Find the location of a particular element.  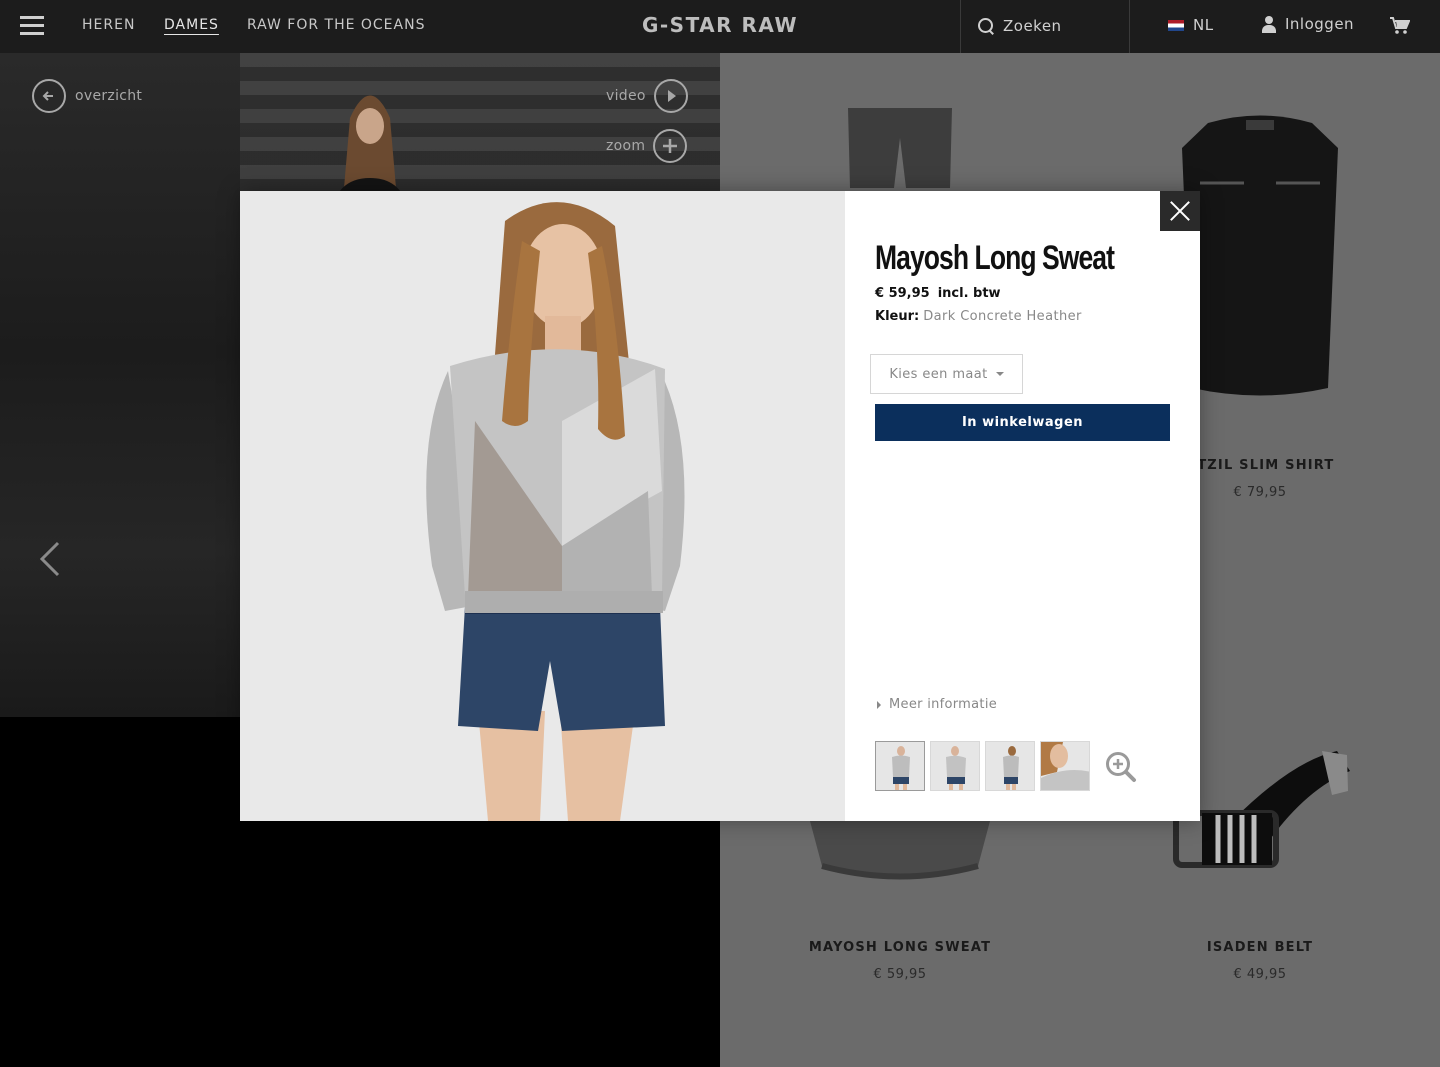

size-select-label: Kies een maat is located at coordinates (938, 374).